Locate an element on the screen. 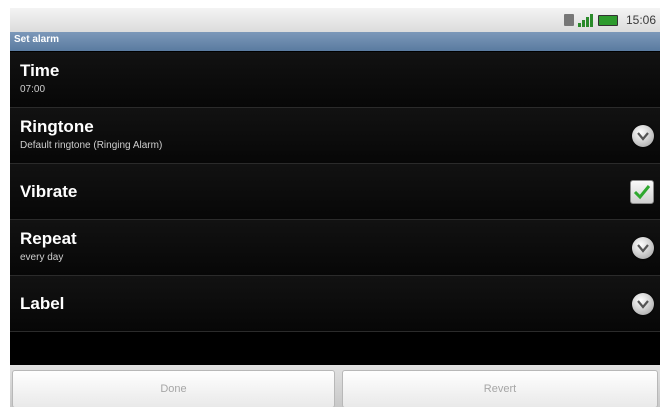  revert-button: Revert is located at coordinates (500, 388).